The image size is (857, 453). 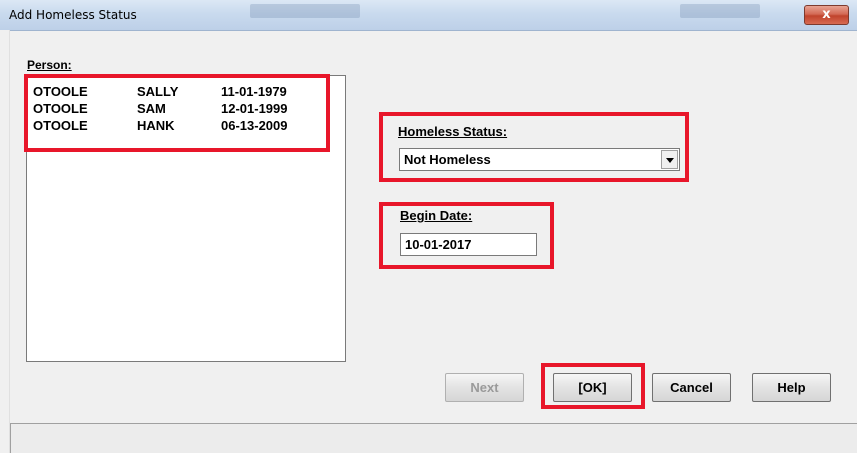 I want to click on window-edge, so click(x=5, y=241).